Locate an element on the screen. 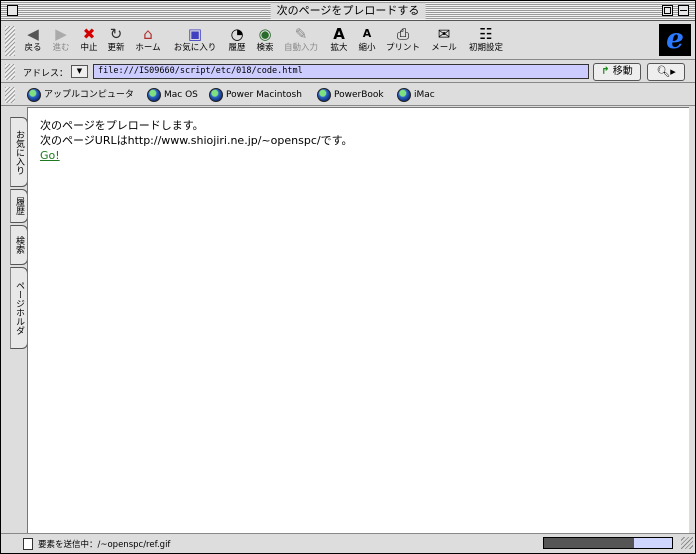  chevron-down-icon: ▼ is located at coordinates (79, 71).